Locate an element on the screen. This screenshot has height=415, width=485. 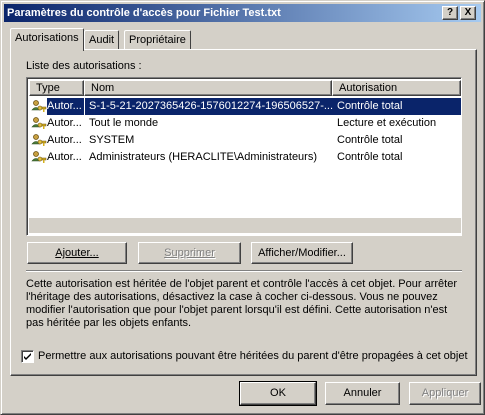
tab-proprietaire: Propriétaire is located at coordinates (157, 40).